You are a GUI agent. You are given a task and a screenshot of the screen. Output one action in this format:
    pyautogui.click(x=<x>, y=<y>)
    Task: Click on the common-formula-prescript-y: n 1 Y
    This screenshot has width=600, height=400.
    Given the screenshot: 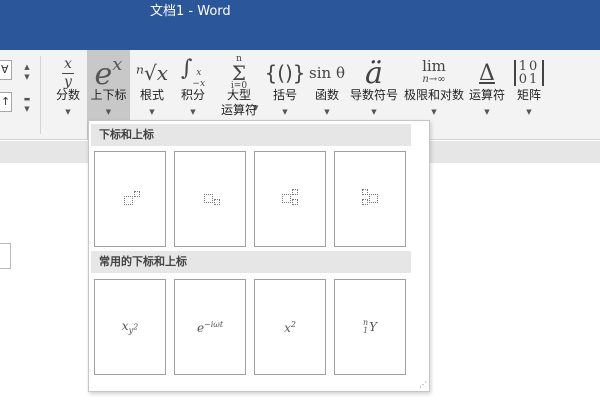 What is the action you would take?
    pyautogui.click(x=370, y=327)
    